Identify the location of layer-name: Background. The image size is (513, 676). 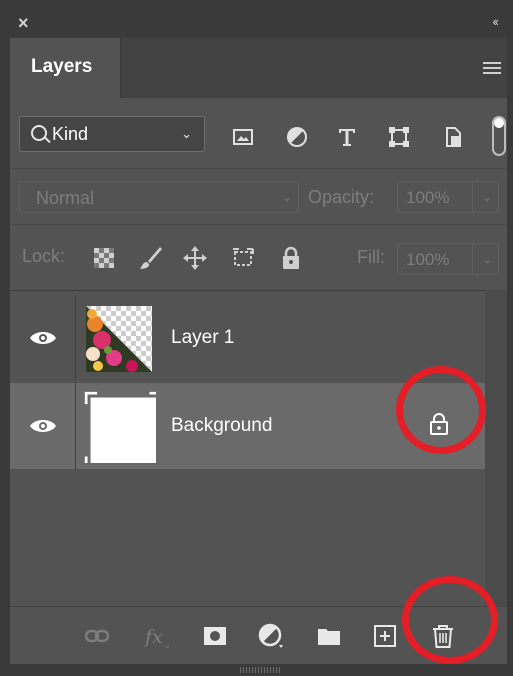
(221, 426).